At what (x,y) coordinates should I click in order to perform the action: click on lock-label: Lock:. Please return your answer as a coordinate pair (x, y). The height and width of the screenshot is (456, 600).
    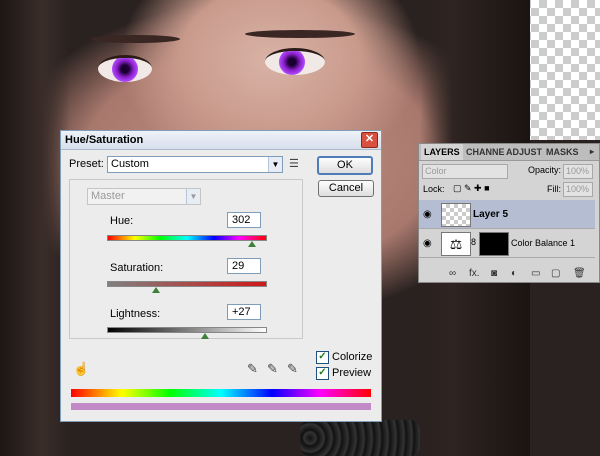
    Looking at the image, I should click on (434, 189).